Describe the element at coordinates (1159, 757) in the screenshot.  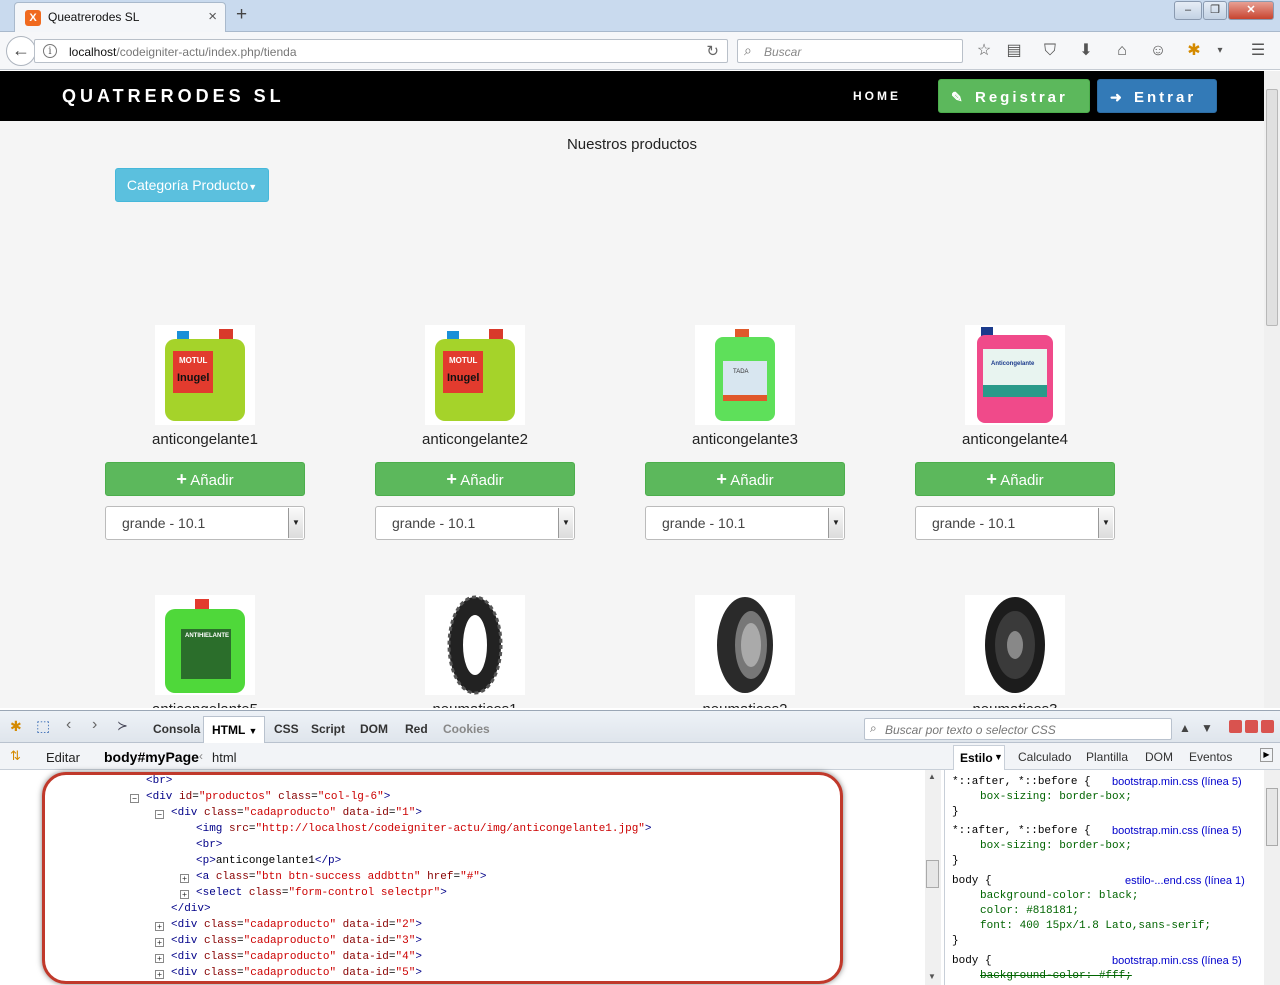
I see `side-tab-dom: DOM` at that location.